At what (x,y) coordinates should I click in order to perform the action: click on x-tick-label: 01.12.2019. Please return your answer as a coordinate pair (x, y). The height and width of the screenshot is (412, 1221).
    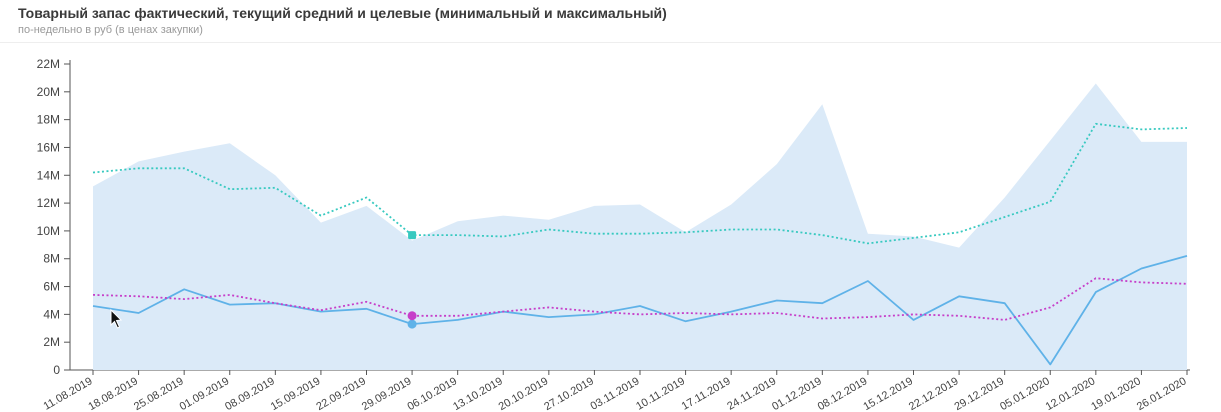
    Looking at the image, I should click on (797, 393).